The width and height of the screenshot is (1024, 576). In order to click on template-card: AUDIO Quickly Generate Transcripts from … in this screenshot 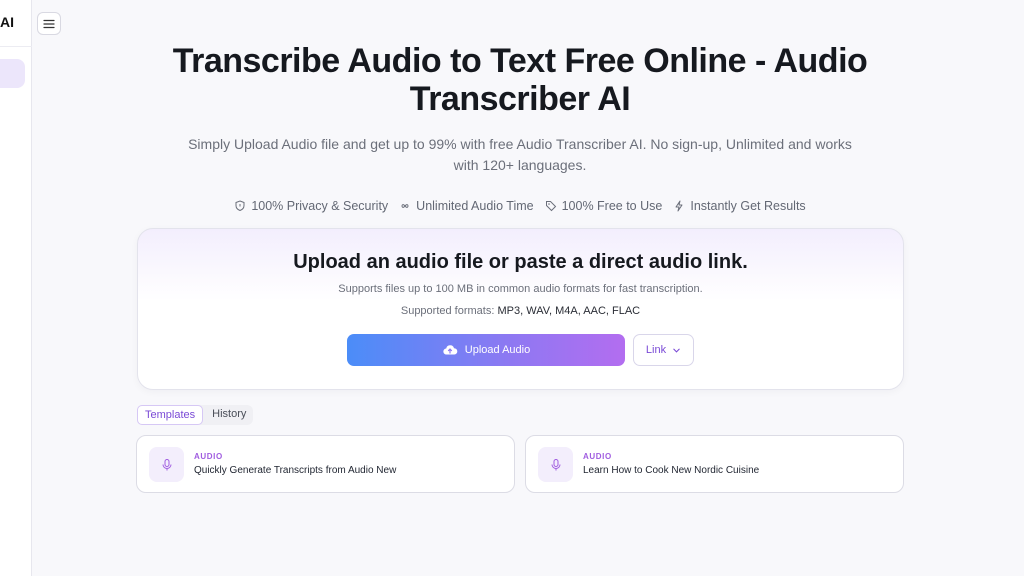, I will do `click(325, 464)`.